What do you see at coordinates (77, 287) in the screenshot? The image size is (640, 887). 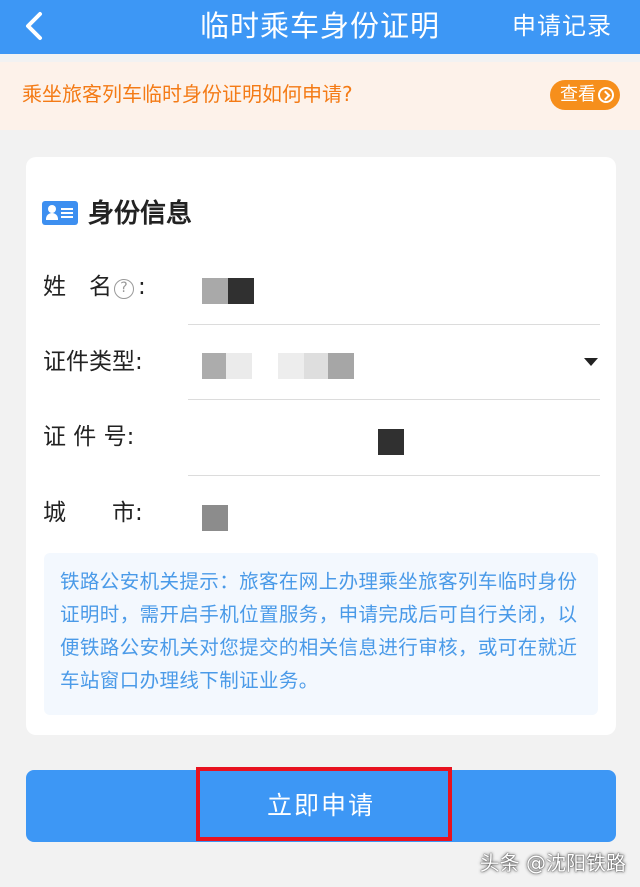 I see `name-label-text: 姓 名` at bounding box center [77, 287].